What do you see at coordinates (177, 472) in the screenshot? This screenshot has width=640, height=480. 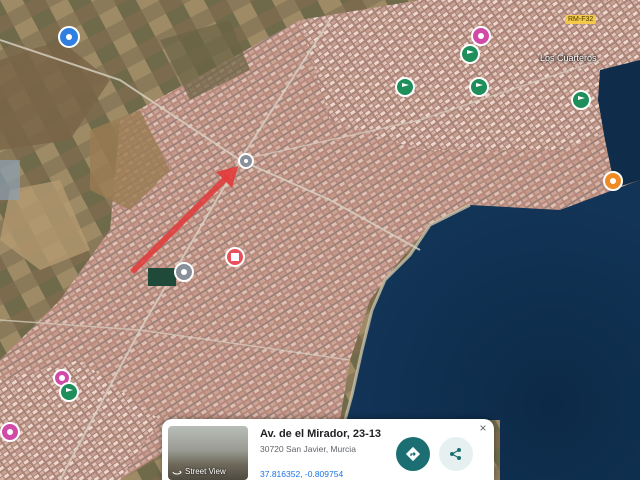 I see `rotate-360-icon` at bounding box center [177, 472].